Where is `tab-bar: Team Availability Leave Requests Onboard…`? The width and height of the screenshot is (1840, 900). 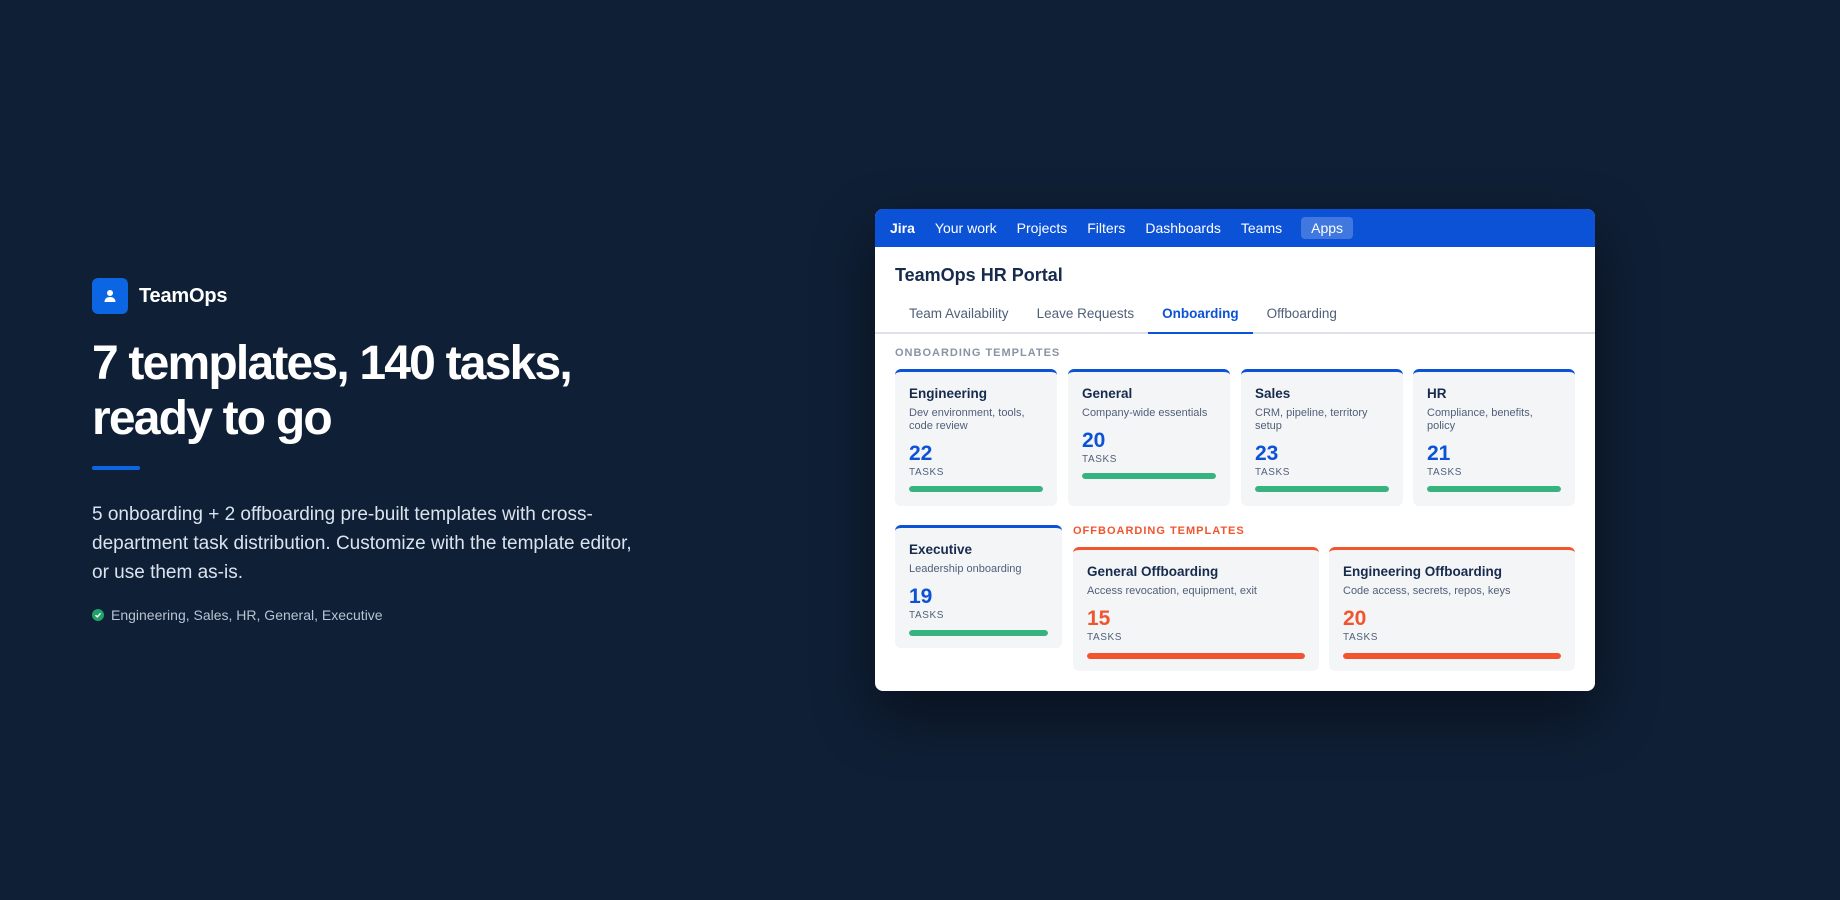 tab-bar: Team Availability Leave Requests Onboard… is located at coordinates (1235, 317).